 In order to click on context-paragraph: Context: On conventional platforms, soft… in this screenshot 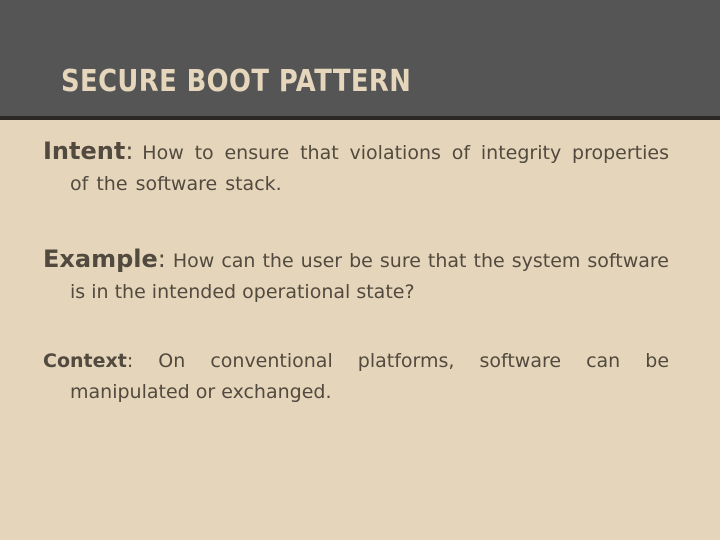, I will do `click(356, 377)`.